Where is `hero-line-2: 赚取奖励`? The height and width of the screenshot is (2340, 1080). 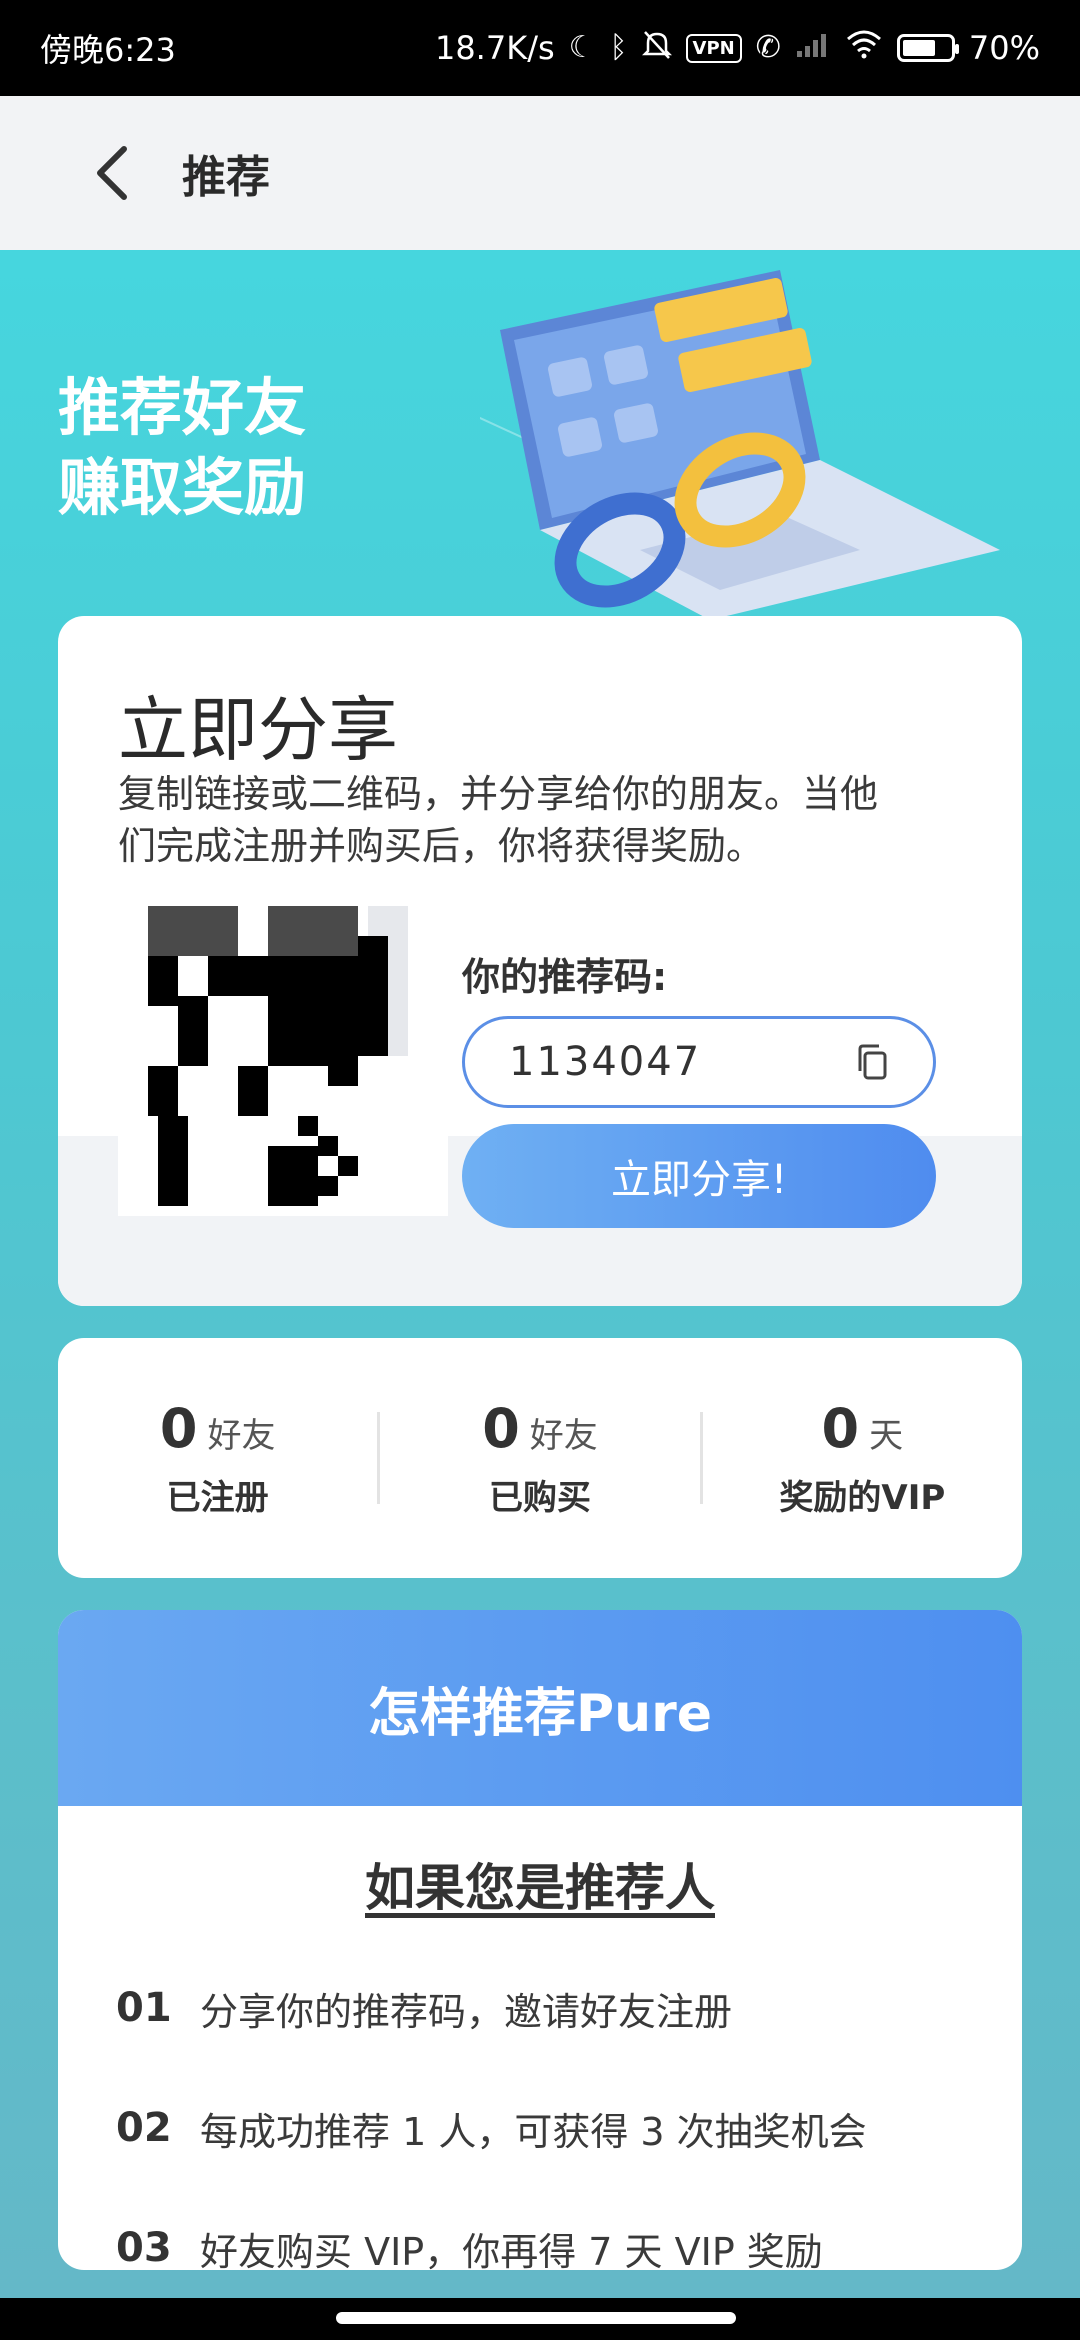 hero-line-2: 赚取奖励 is located at coordinates (182, 487).